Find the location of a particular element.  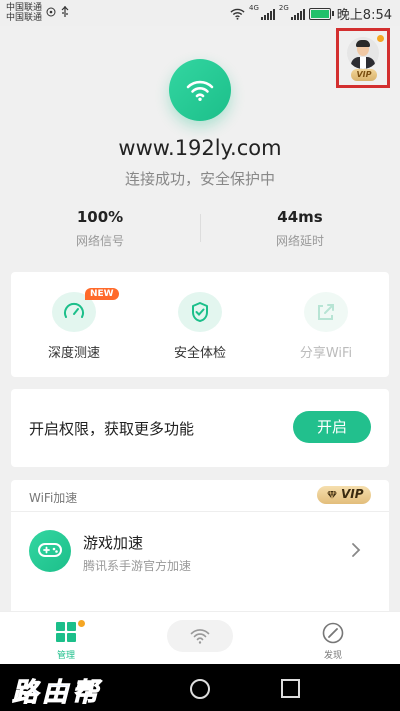

permission-card: 开启权限，获取更多功能 开启 is located at coordinates (200, 428).